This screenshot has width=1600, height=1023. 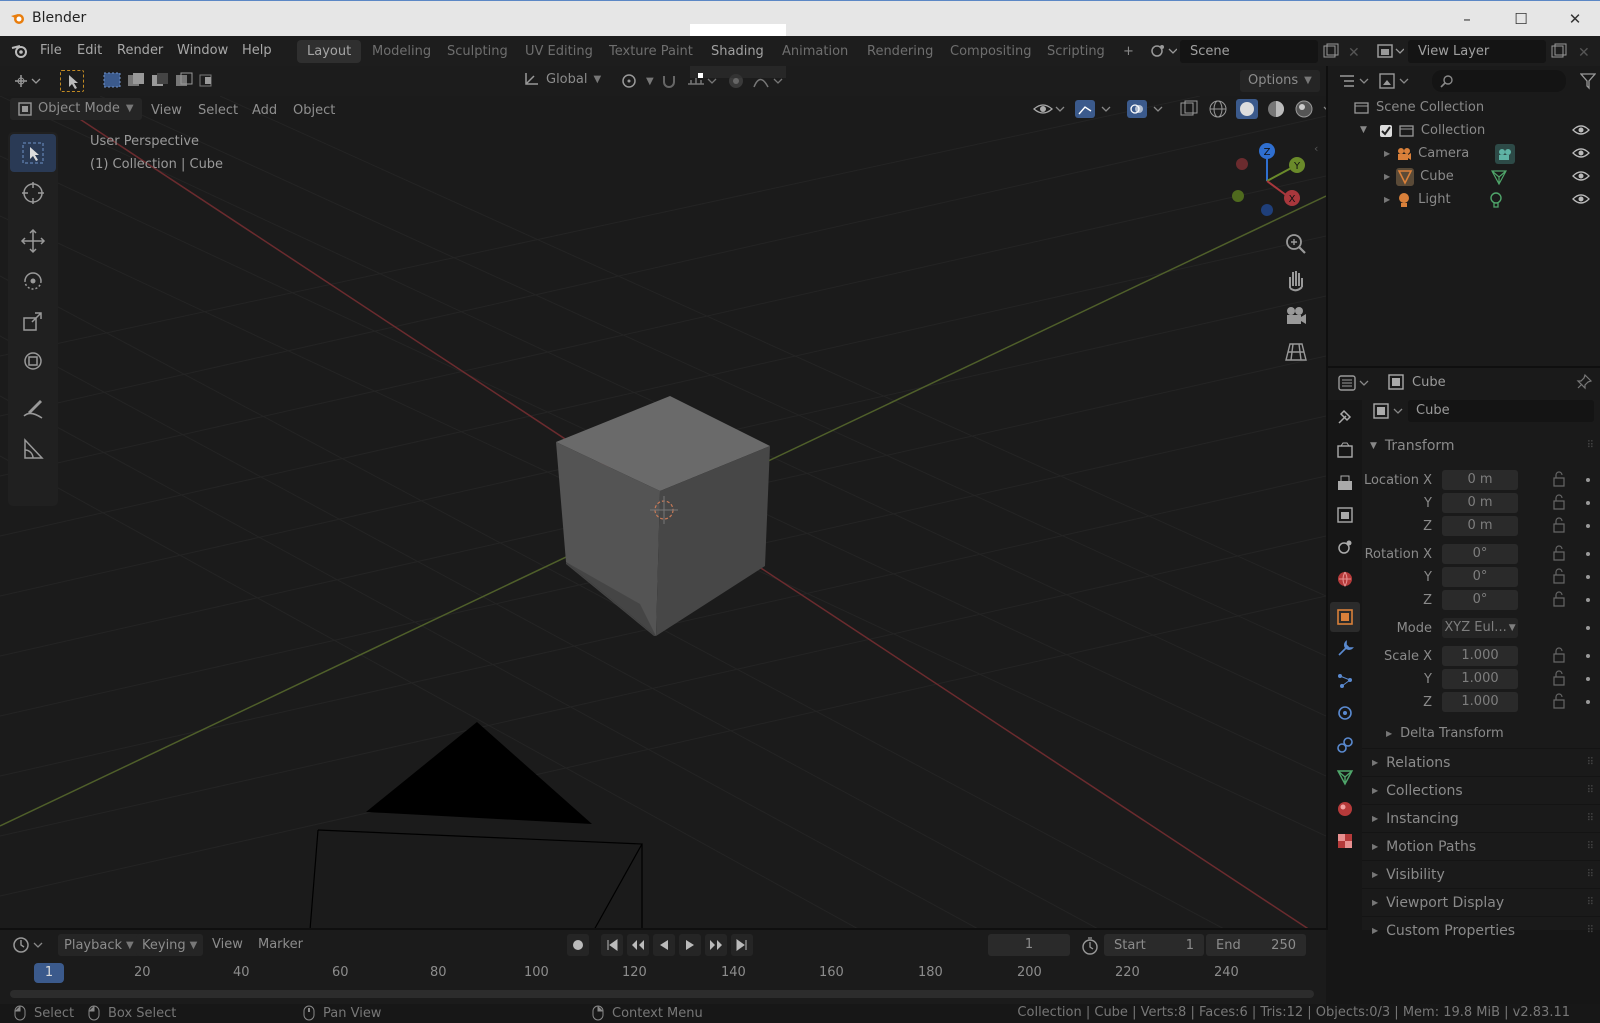 What do you see at coordinates (637, 81) in the screenshot?
I see `pivot-point-dropdown: ▼` at bounding box center [637, 81].